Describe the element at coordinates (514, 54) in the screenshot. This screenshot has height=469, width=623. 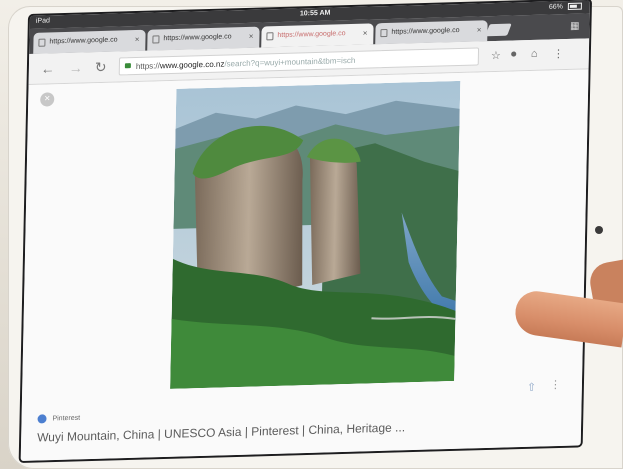
I see `mic-icon: ⏺` at that location.